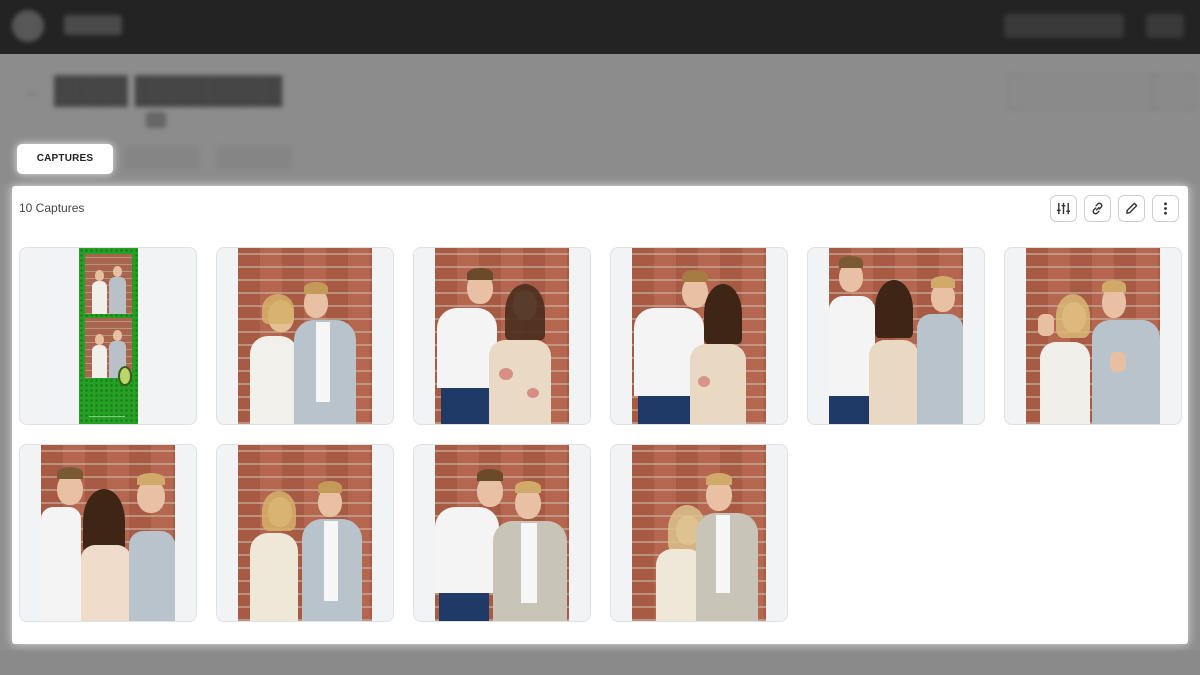 Image resolution: width=1200 pixels, height=675 pixels. I want to click on header-action-button, so click(1087, 92).